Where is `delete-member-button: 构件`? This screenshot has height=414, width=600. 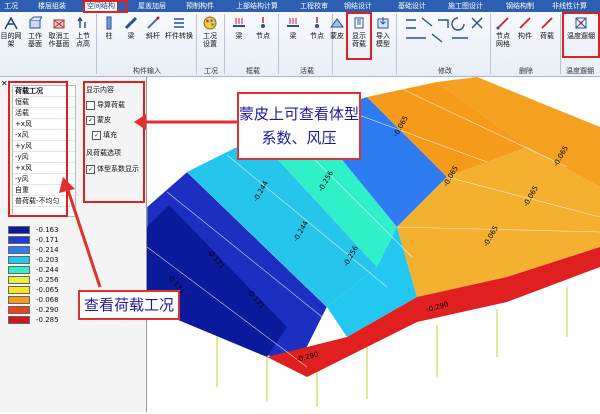
delete-member-button: 构件 is located at coordinates (525, 36).